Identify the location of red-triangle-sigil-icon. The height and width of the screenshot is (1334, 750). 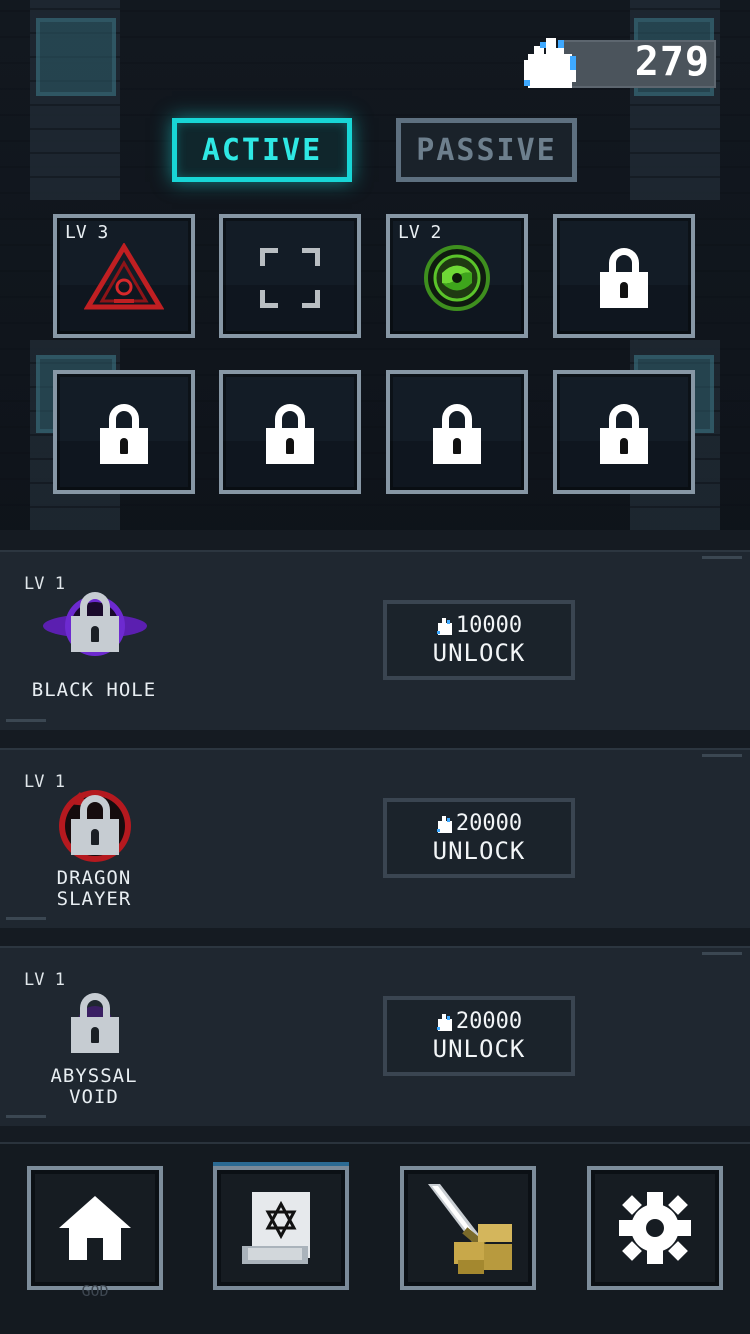
(124, 276).